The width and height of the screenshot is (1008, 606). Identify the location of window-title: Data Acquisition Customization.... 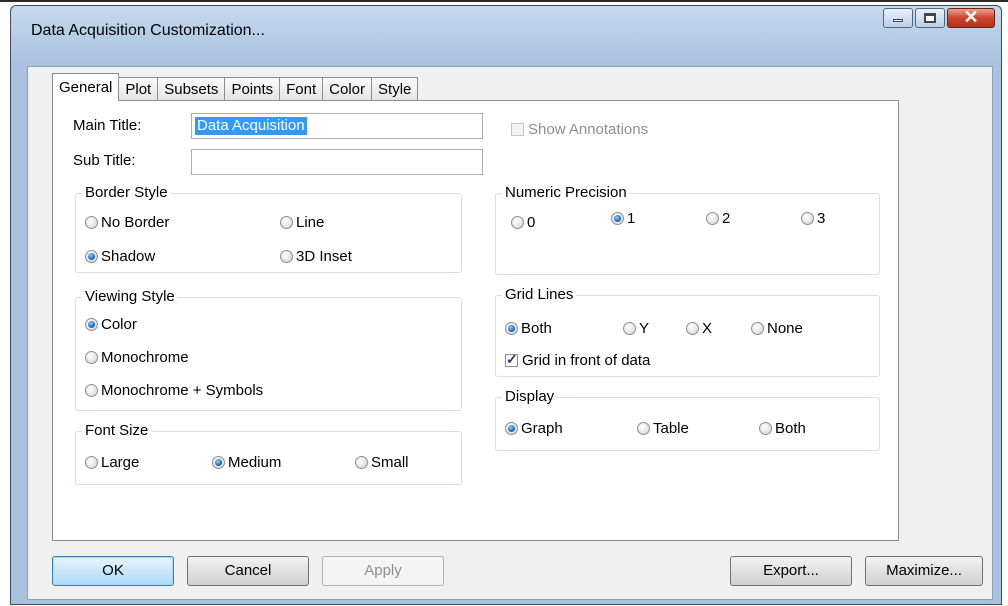
(148, 30).